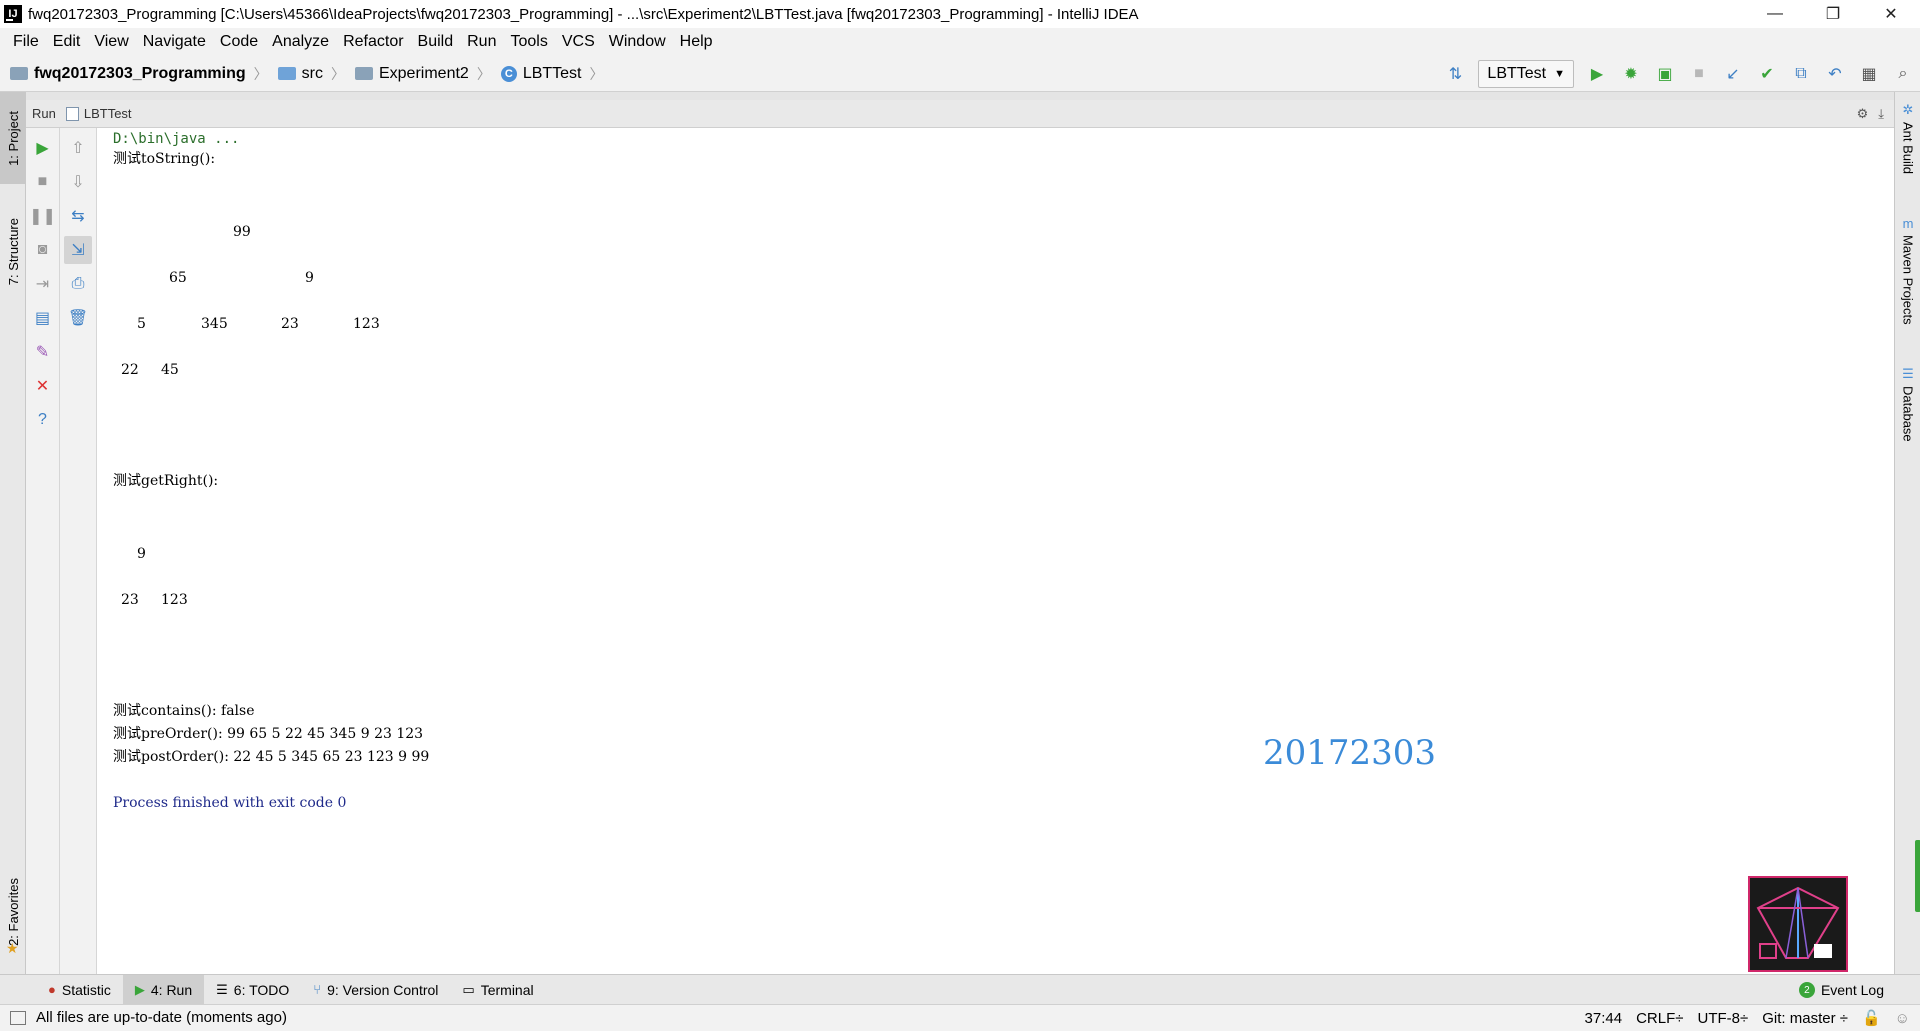  Describe the element at coordinates (43, 420) in the screenshot. I see `help-icon: ?` at that location.